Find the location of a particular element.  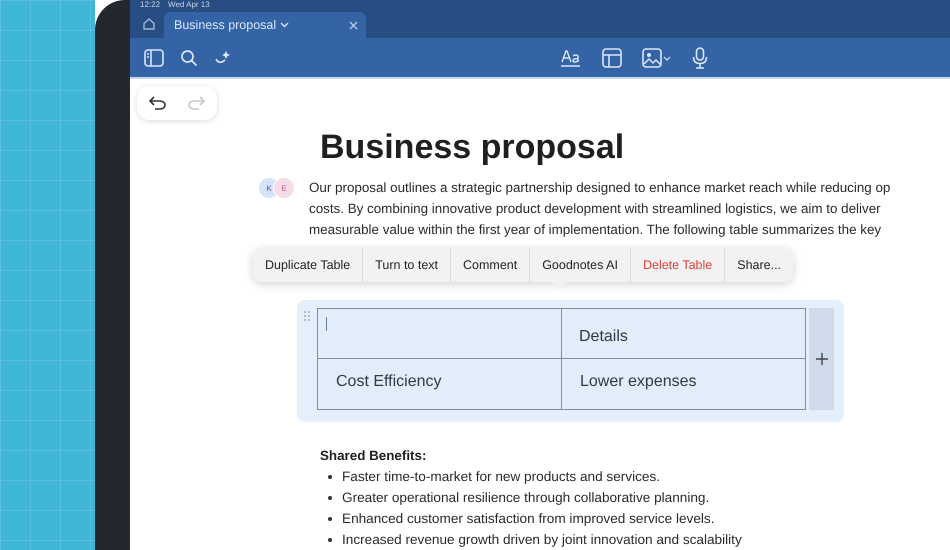

table-cell: Cost Efficiency is located at coordinates (440, 384).